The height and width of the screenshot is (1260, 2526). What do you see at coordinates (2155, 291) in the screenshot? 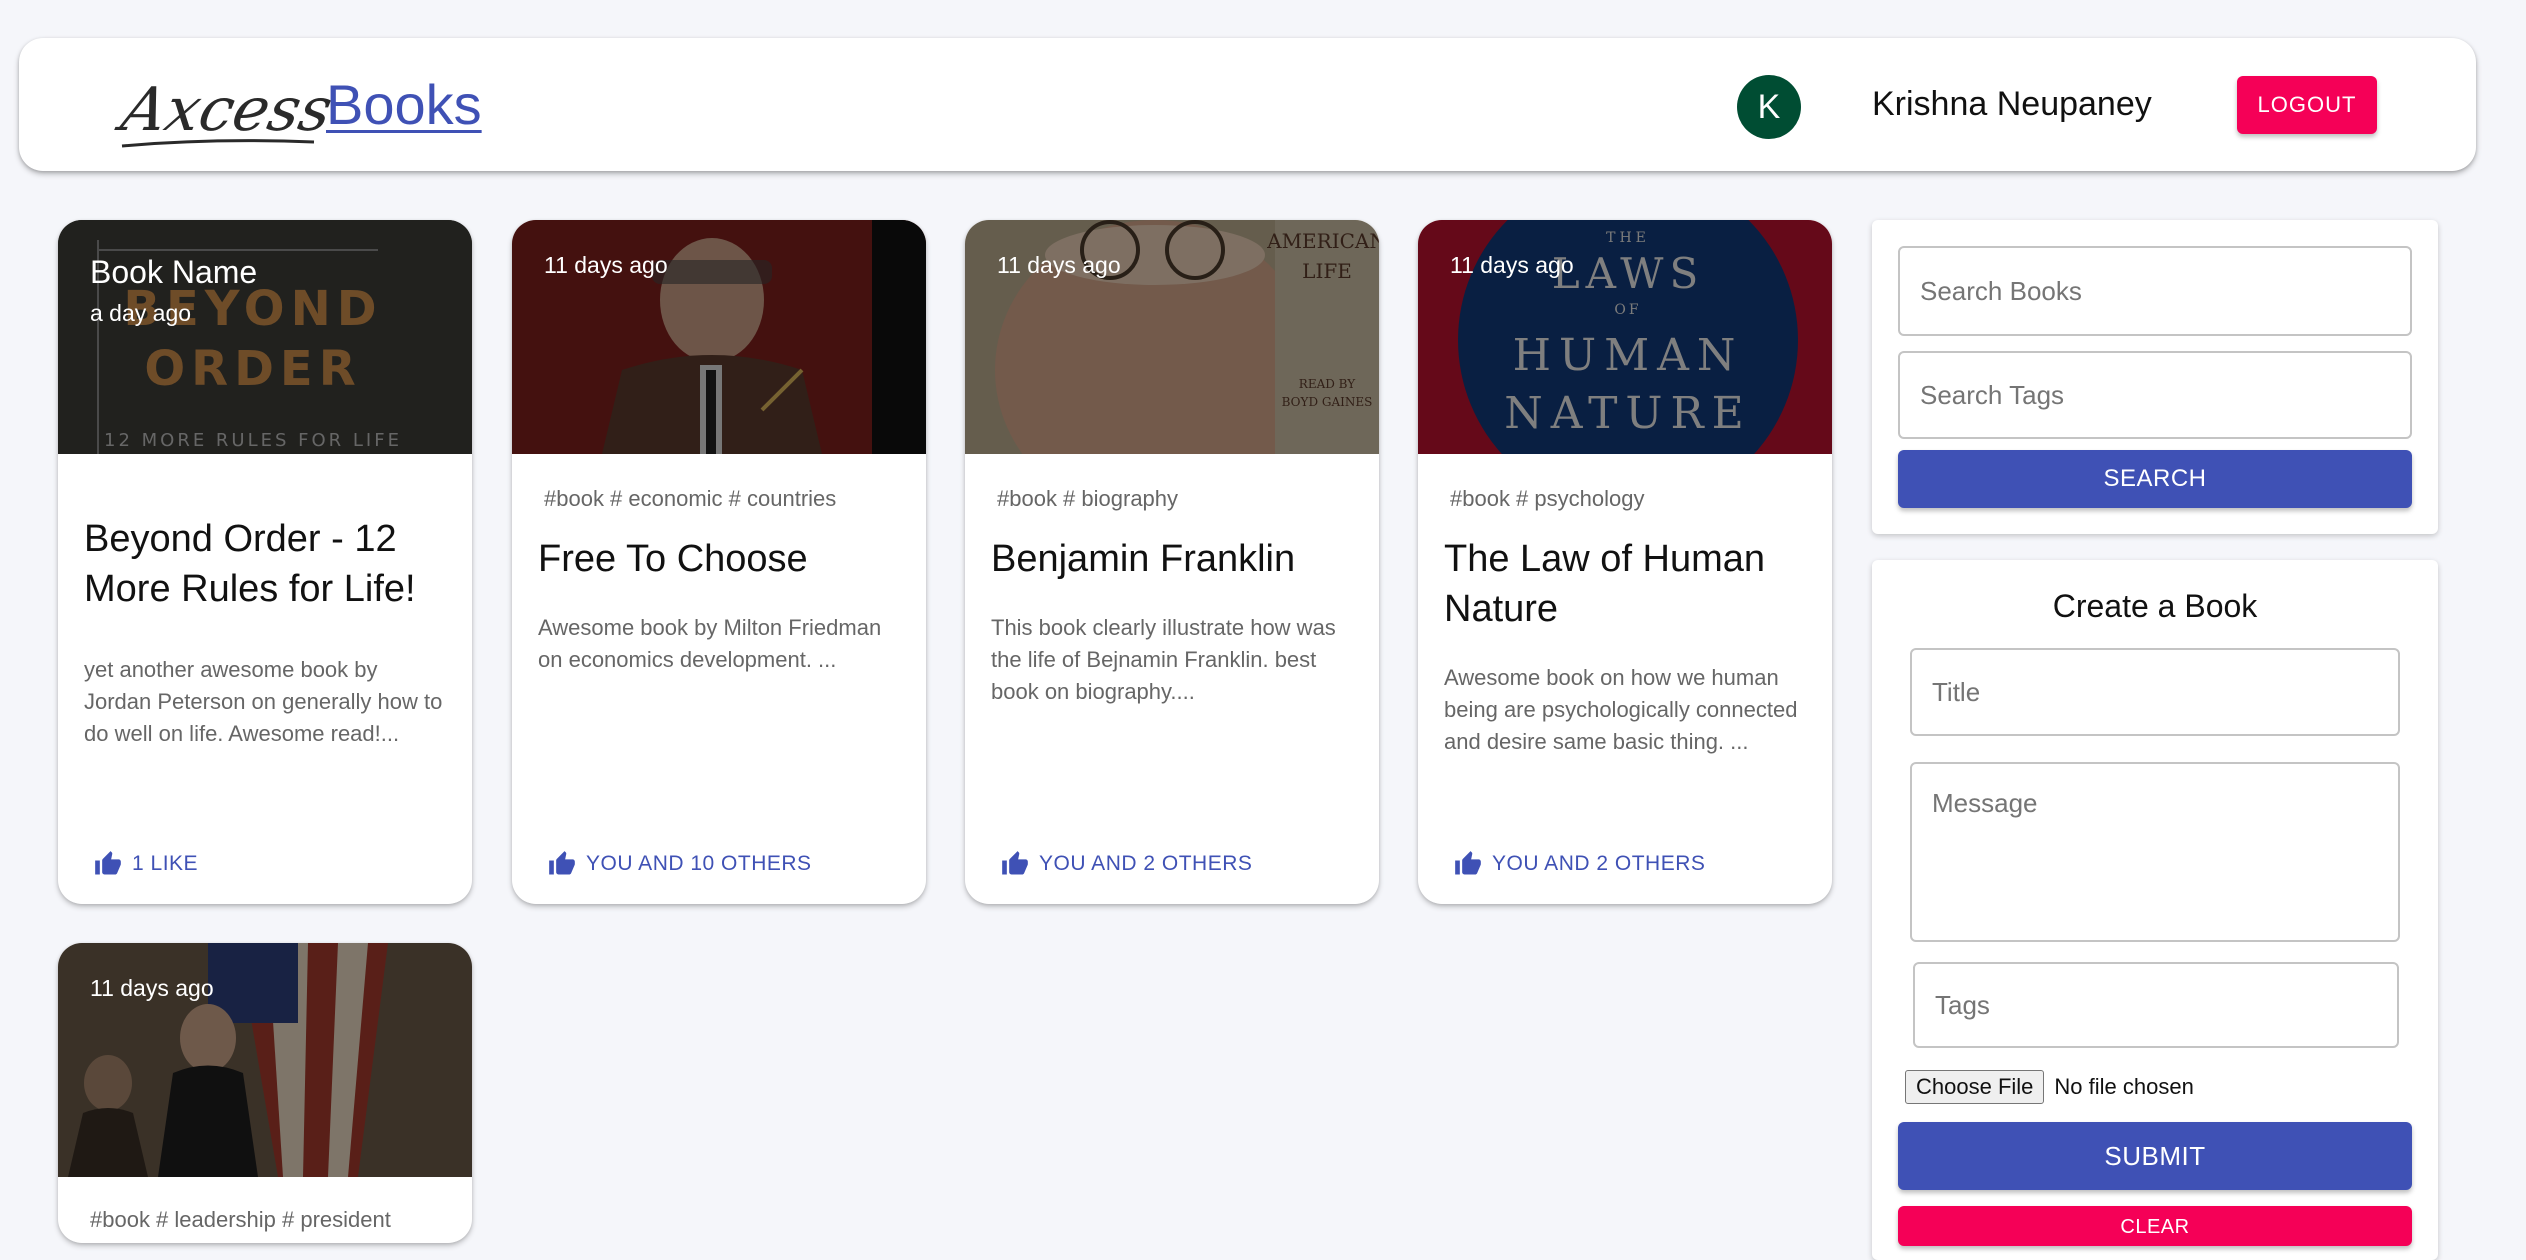
I see `search-books-input` at bounding box center [2155, 291].